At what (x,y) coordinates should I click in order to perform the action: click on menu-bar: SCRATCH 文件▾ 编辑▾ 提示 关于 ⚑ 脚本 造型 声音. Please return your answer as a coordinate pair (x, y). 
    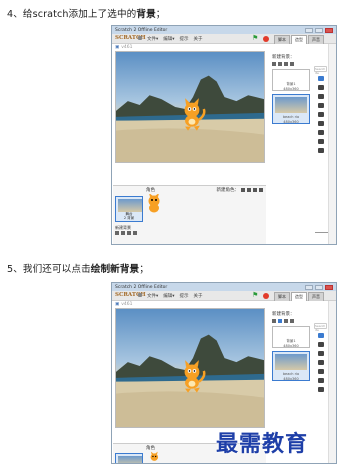
    Looking at the image, I should click on (224, 39).